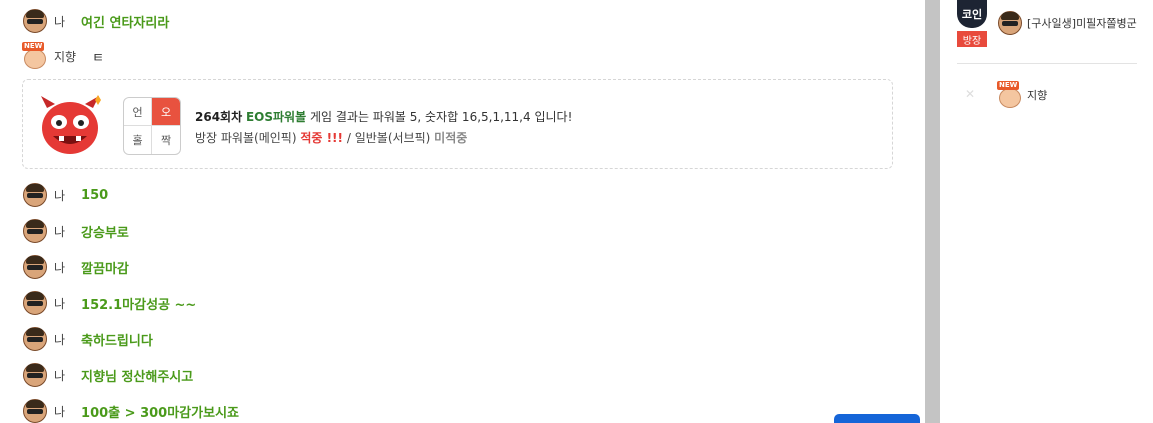 This screenshot has width=1153, height=423. I want to click on divider, so click(1047, 63).